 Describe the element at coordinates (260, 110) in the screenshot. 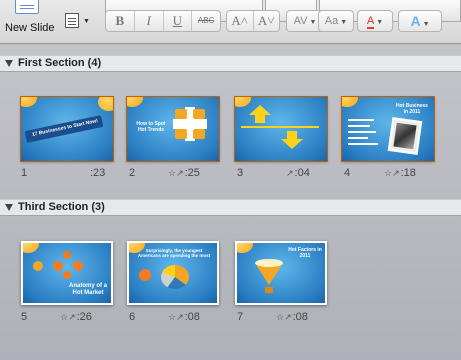

I see `up-arrow-icon` at that location.